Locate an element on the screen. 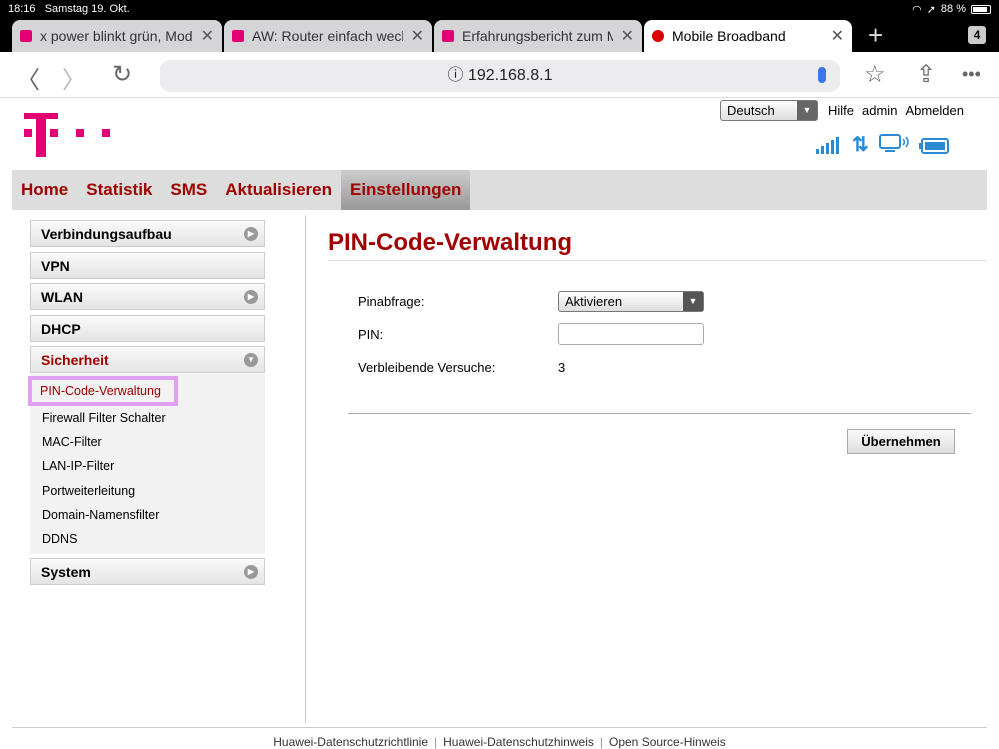  submenu-pin-code-verwaltung: PIN-Code-Verwaltung is located at coordinates (103, 390).